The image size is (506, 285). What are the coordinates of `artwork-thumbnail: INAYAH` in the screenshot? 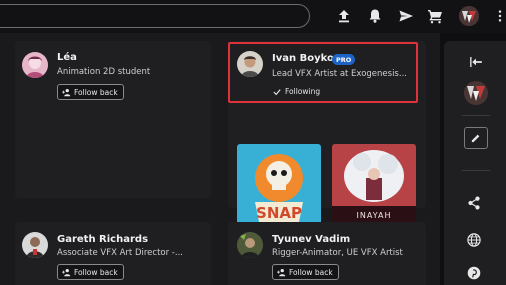 It's located at (374, 186).